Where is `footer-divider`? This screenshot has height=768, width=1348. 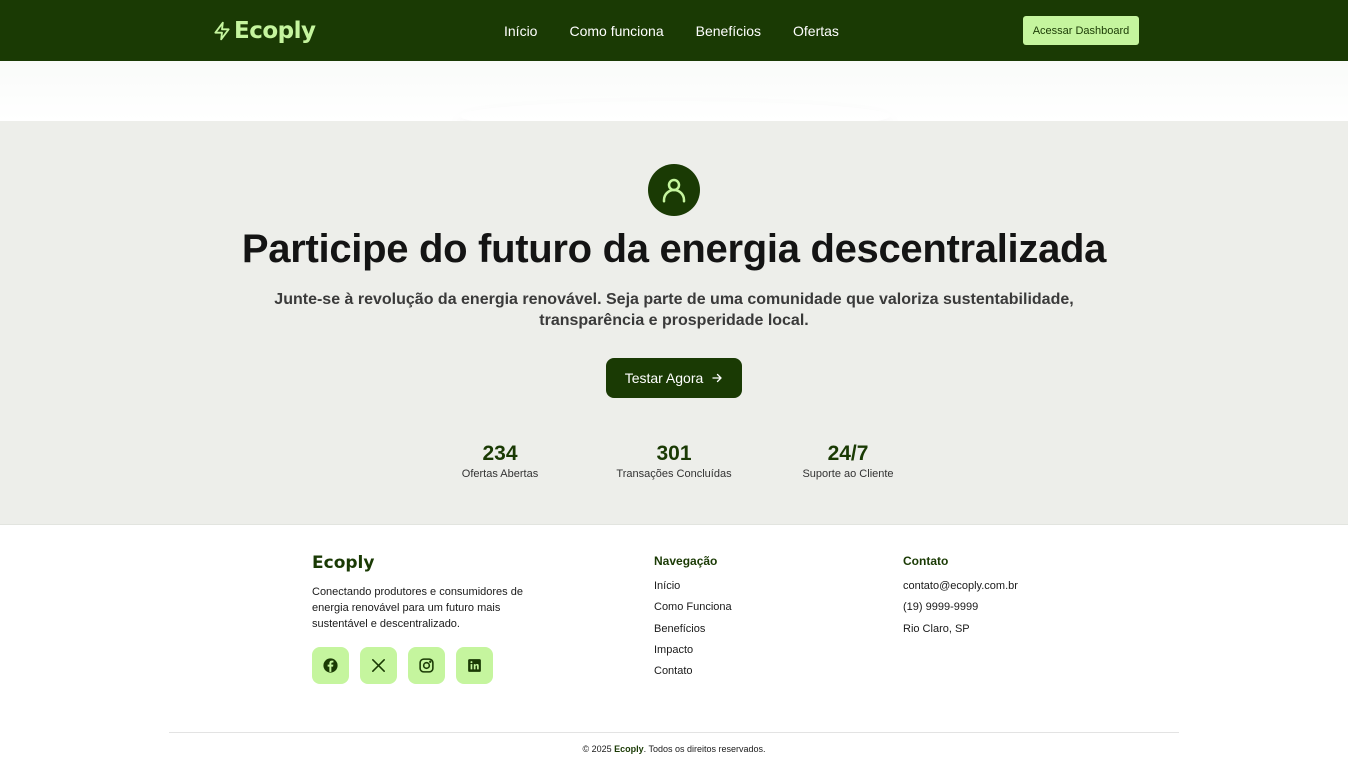 footer-divider is located at coordinates (674, 732).